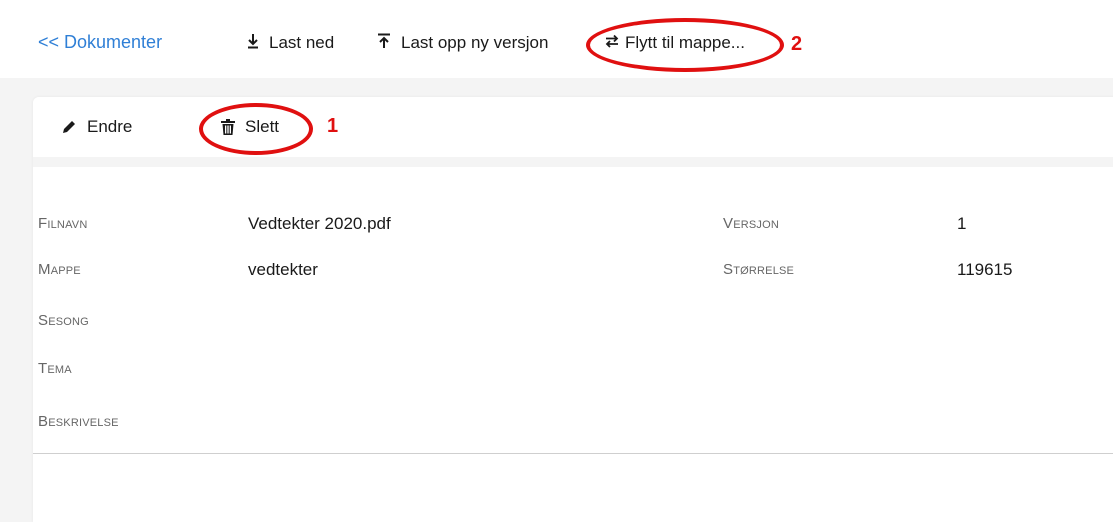 The height and width of the screenshot is (522, 1113). I want to click on swap-arrows-icon, so click(612, 43).